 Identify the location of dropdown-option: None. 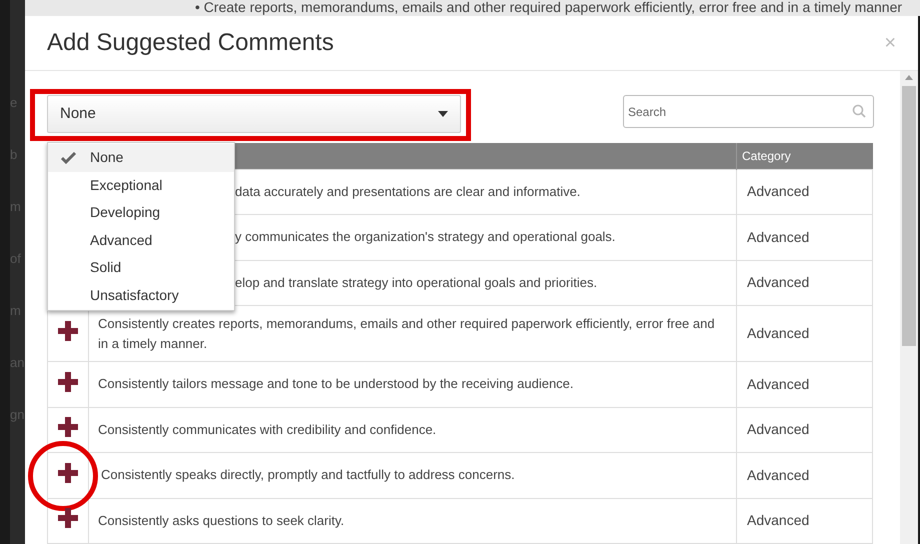
(141, 158).